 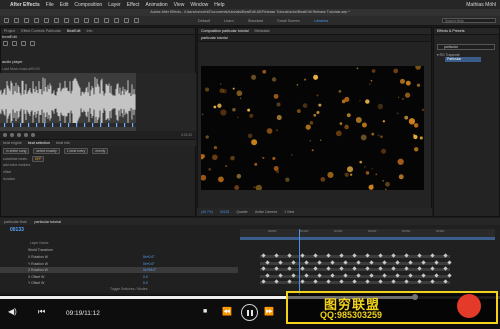 I want to click on effect-item-particular: Particular, so click(x=463, y=59).